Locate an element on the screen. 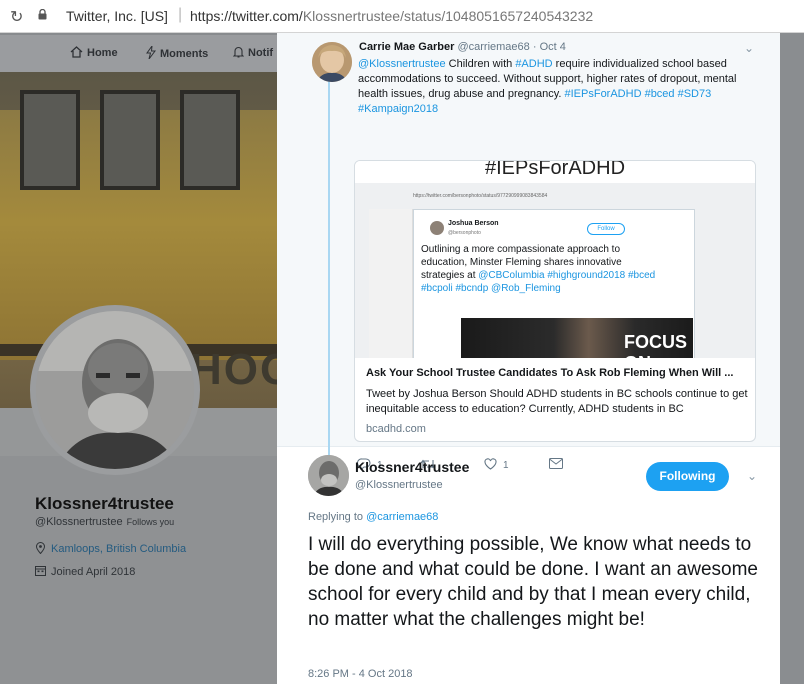  like-count: 1 is located at coordinates (506, 465).